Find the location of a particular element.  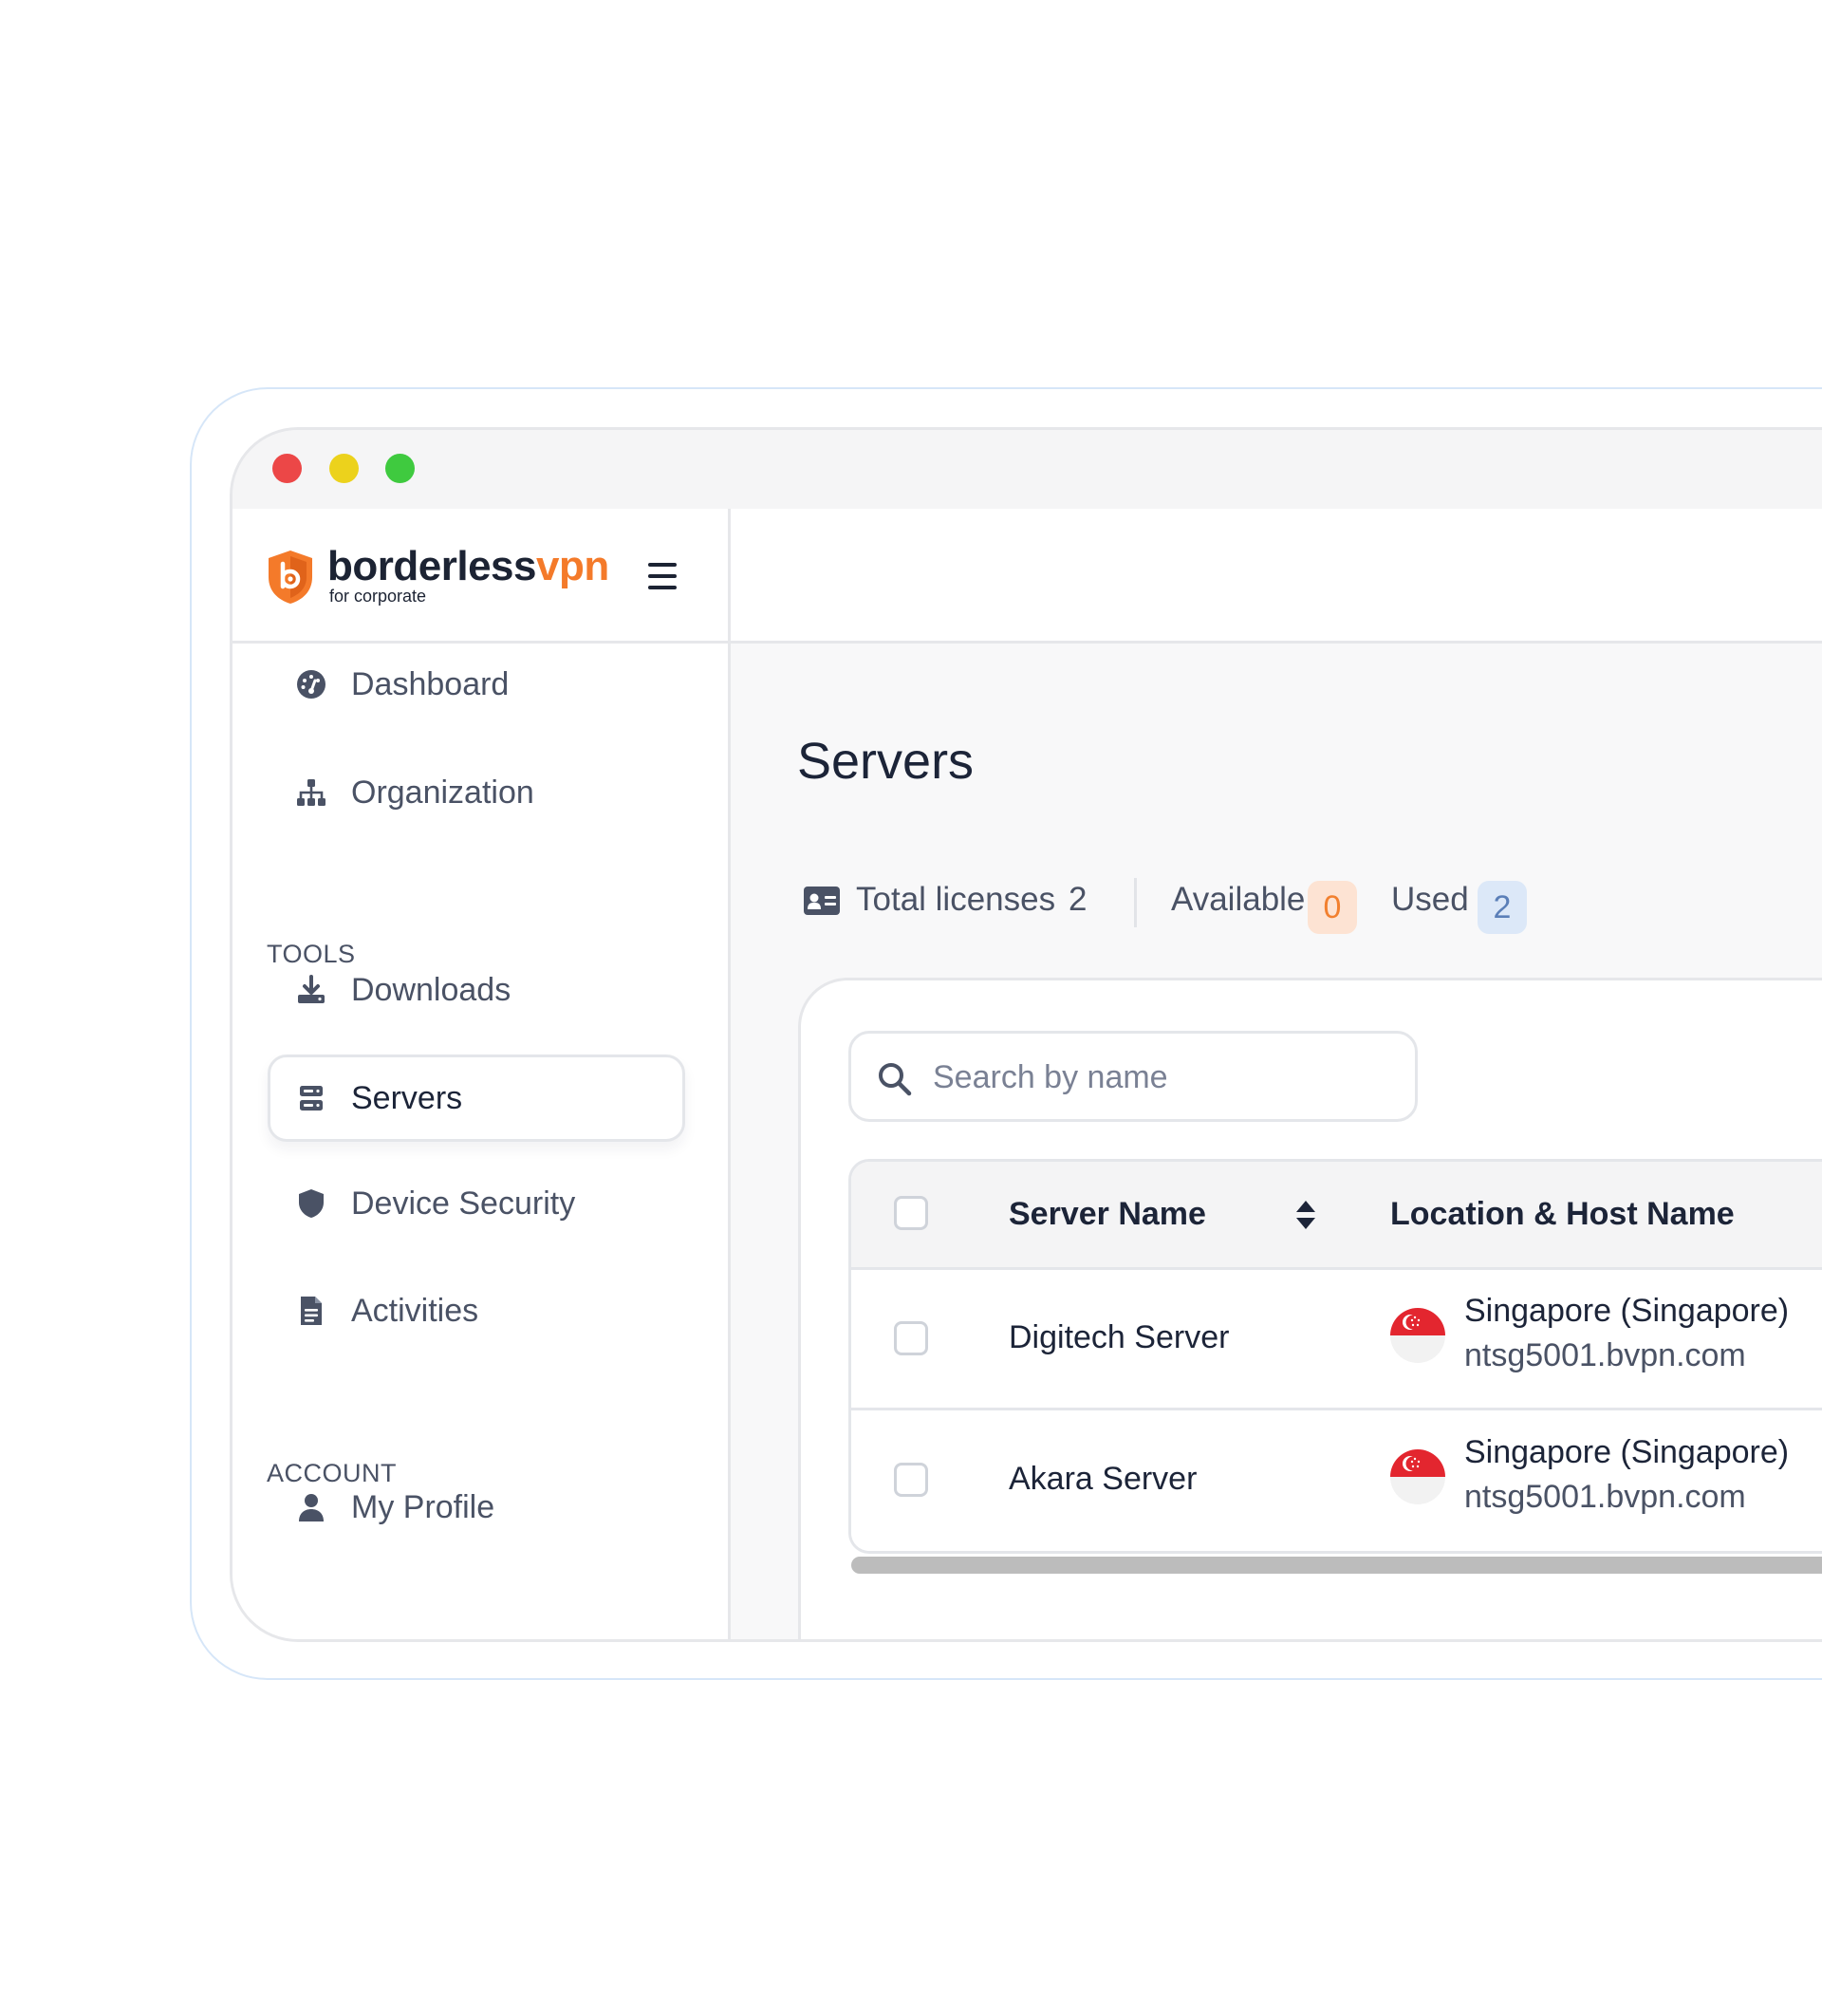

horizontal-scrollbar is located at coordinates (1336, 1566).